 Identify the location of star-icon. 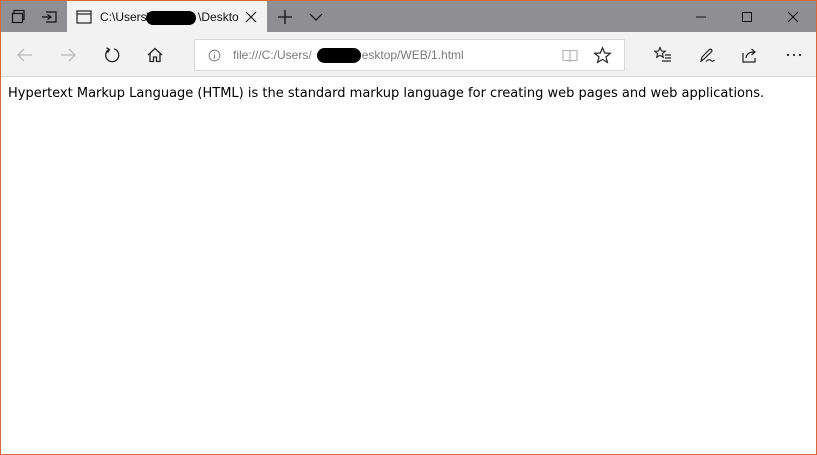
(602, 55).